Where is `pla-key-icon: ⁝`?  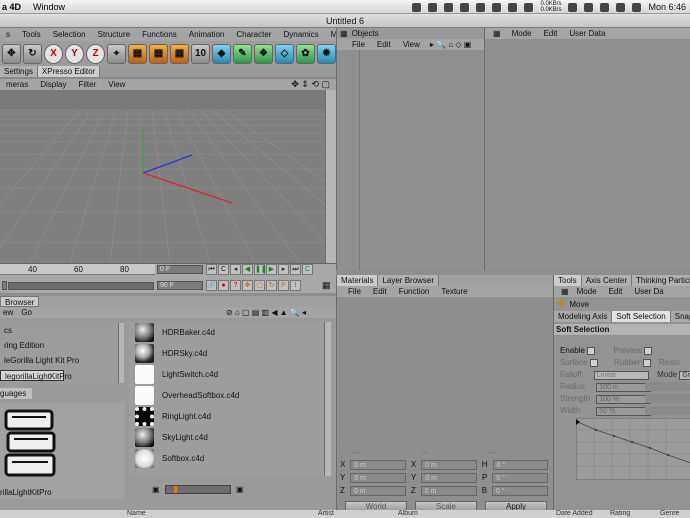
pla-key-icon: ⁝ is located at coordinates (295, 285).